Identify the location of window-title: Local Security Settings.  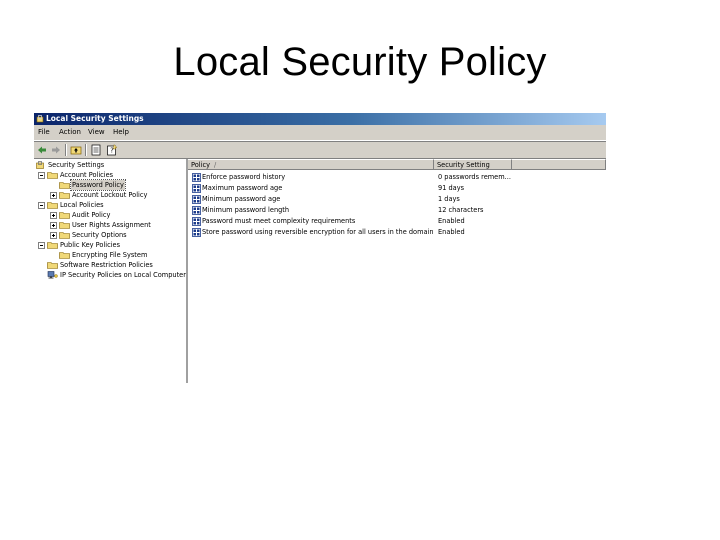
(95, 118).